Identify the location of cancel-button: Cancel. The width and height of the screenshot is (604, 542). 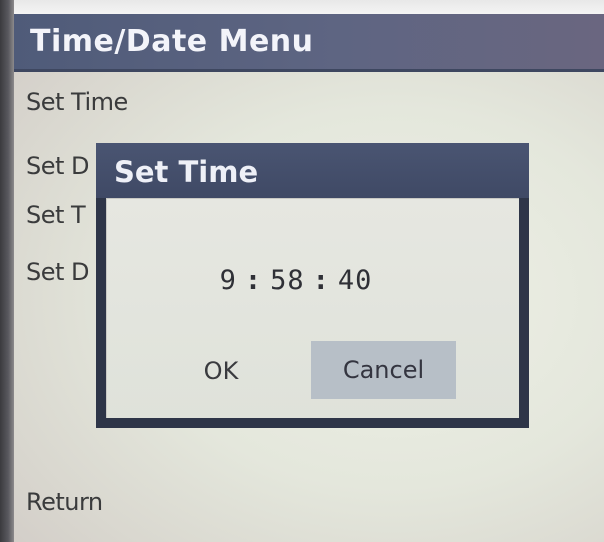
(383, 370).